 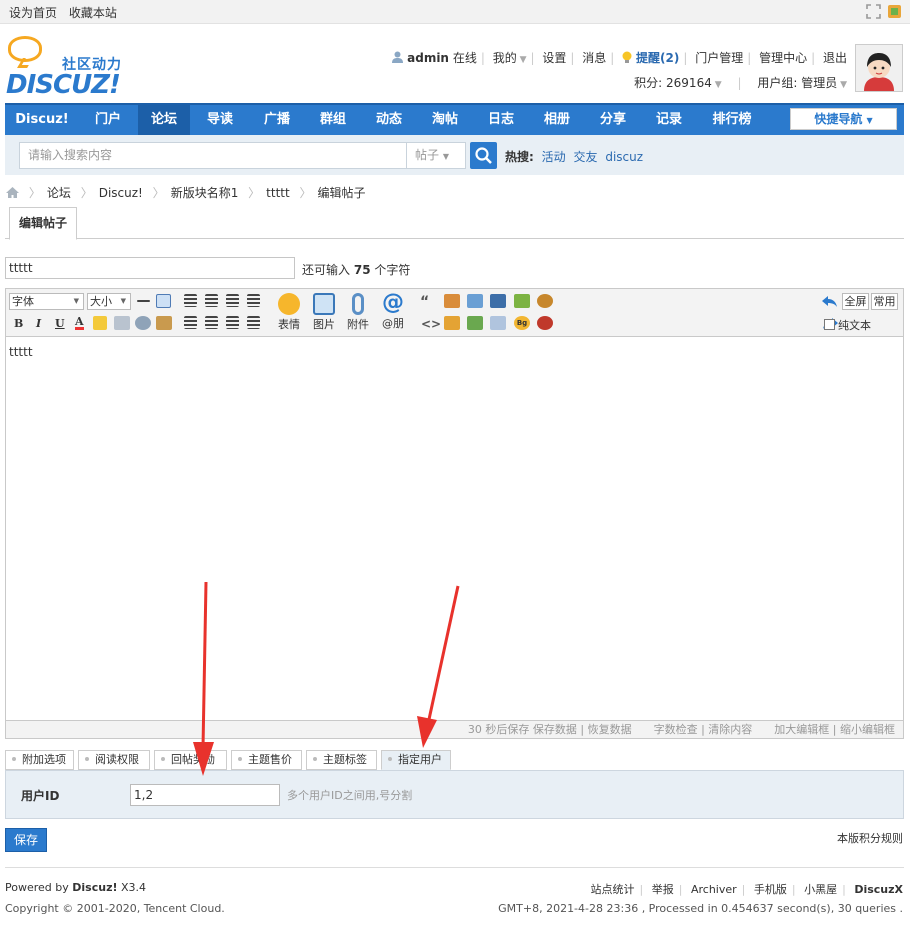 I want to click on code-icon: <>, so click(x=431, y=324).